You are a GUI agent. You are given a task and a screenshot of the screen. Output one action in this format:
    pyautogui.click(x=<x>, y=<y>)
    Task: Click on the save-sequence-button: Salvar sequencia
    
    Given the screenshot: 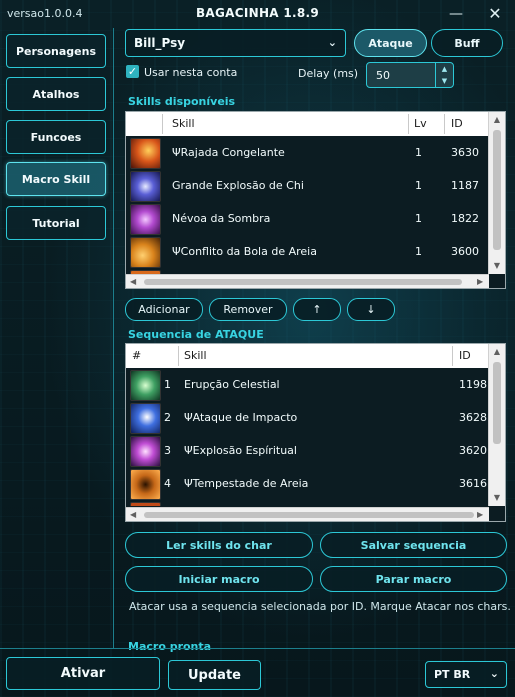 What is the action you would take?
    pyautogui.click(x=413, y=545)
    